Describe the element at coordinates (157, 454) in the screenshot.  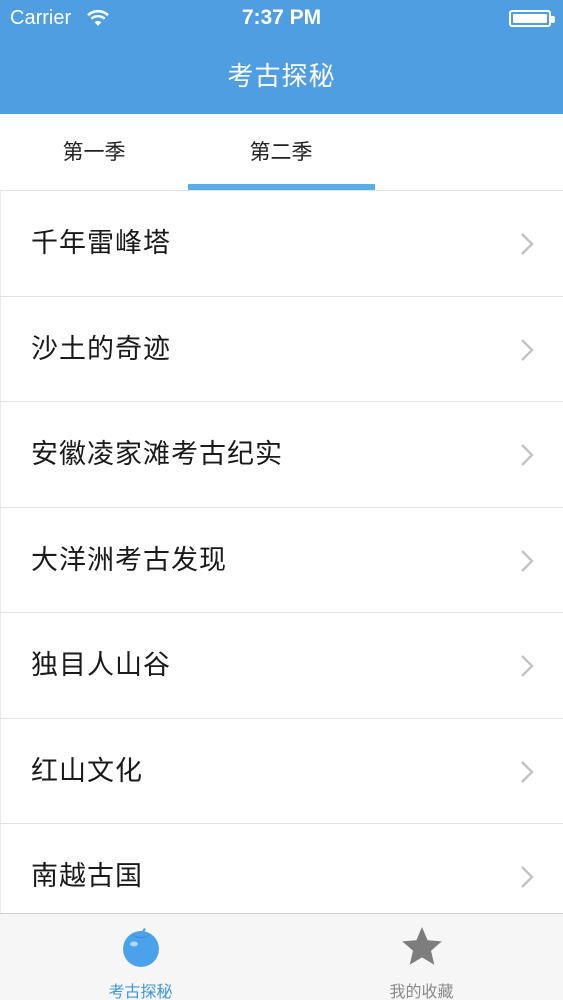
I see `list-item-label: 安徽凌家滩考古纪实` at that location.